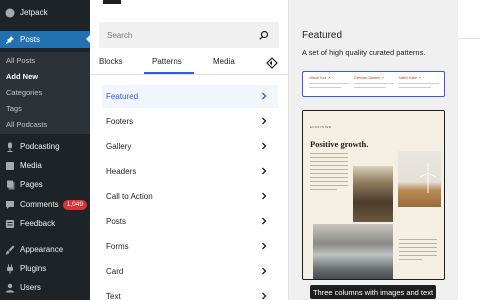 The image size is (480, 300). Describe the element at coordinates (111, 61) in the screenshot. I see `tab-blocks: Blocks` at that location.